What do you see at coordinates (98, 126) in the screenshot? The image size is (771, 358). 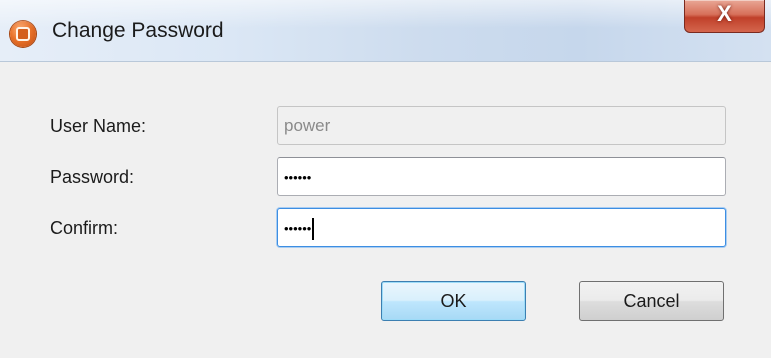 I see `username-label: User Name:` at bounding box center [98, 126].